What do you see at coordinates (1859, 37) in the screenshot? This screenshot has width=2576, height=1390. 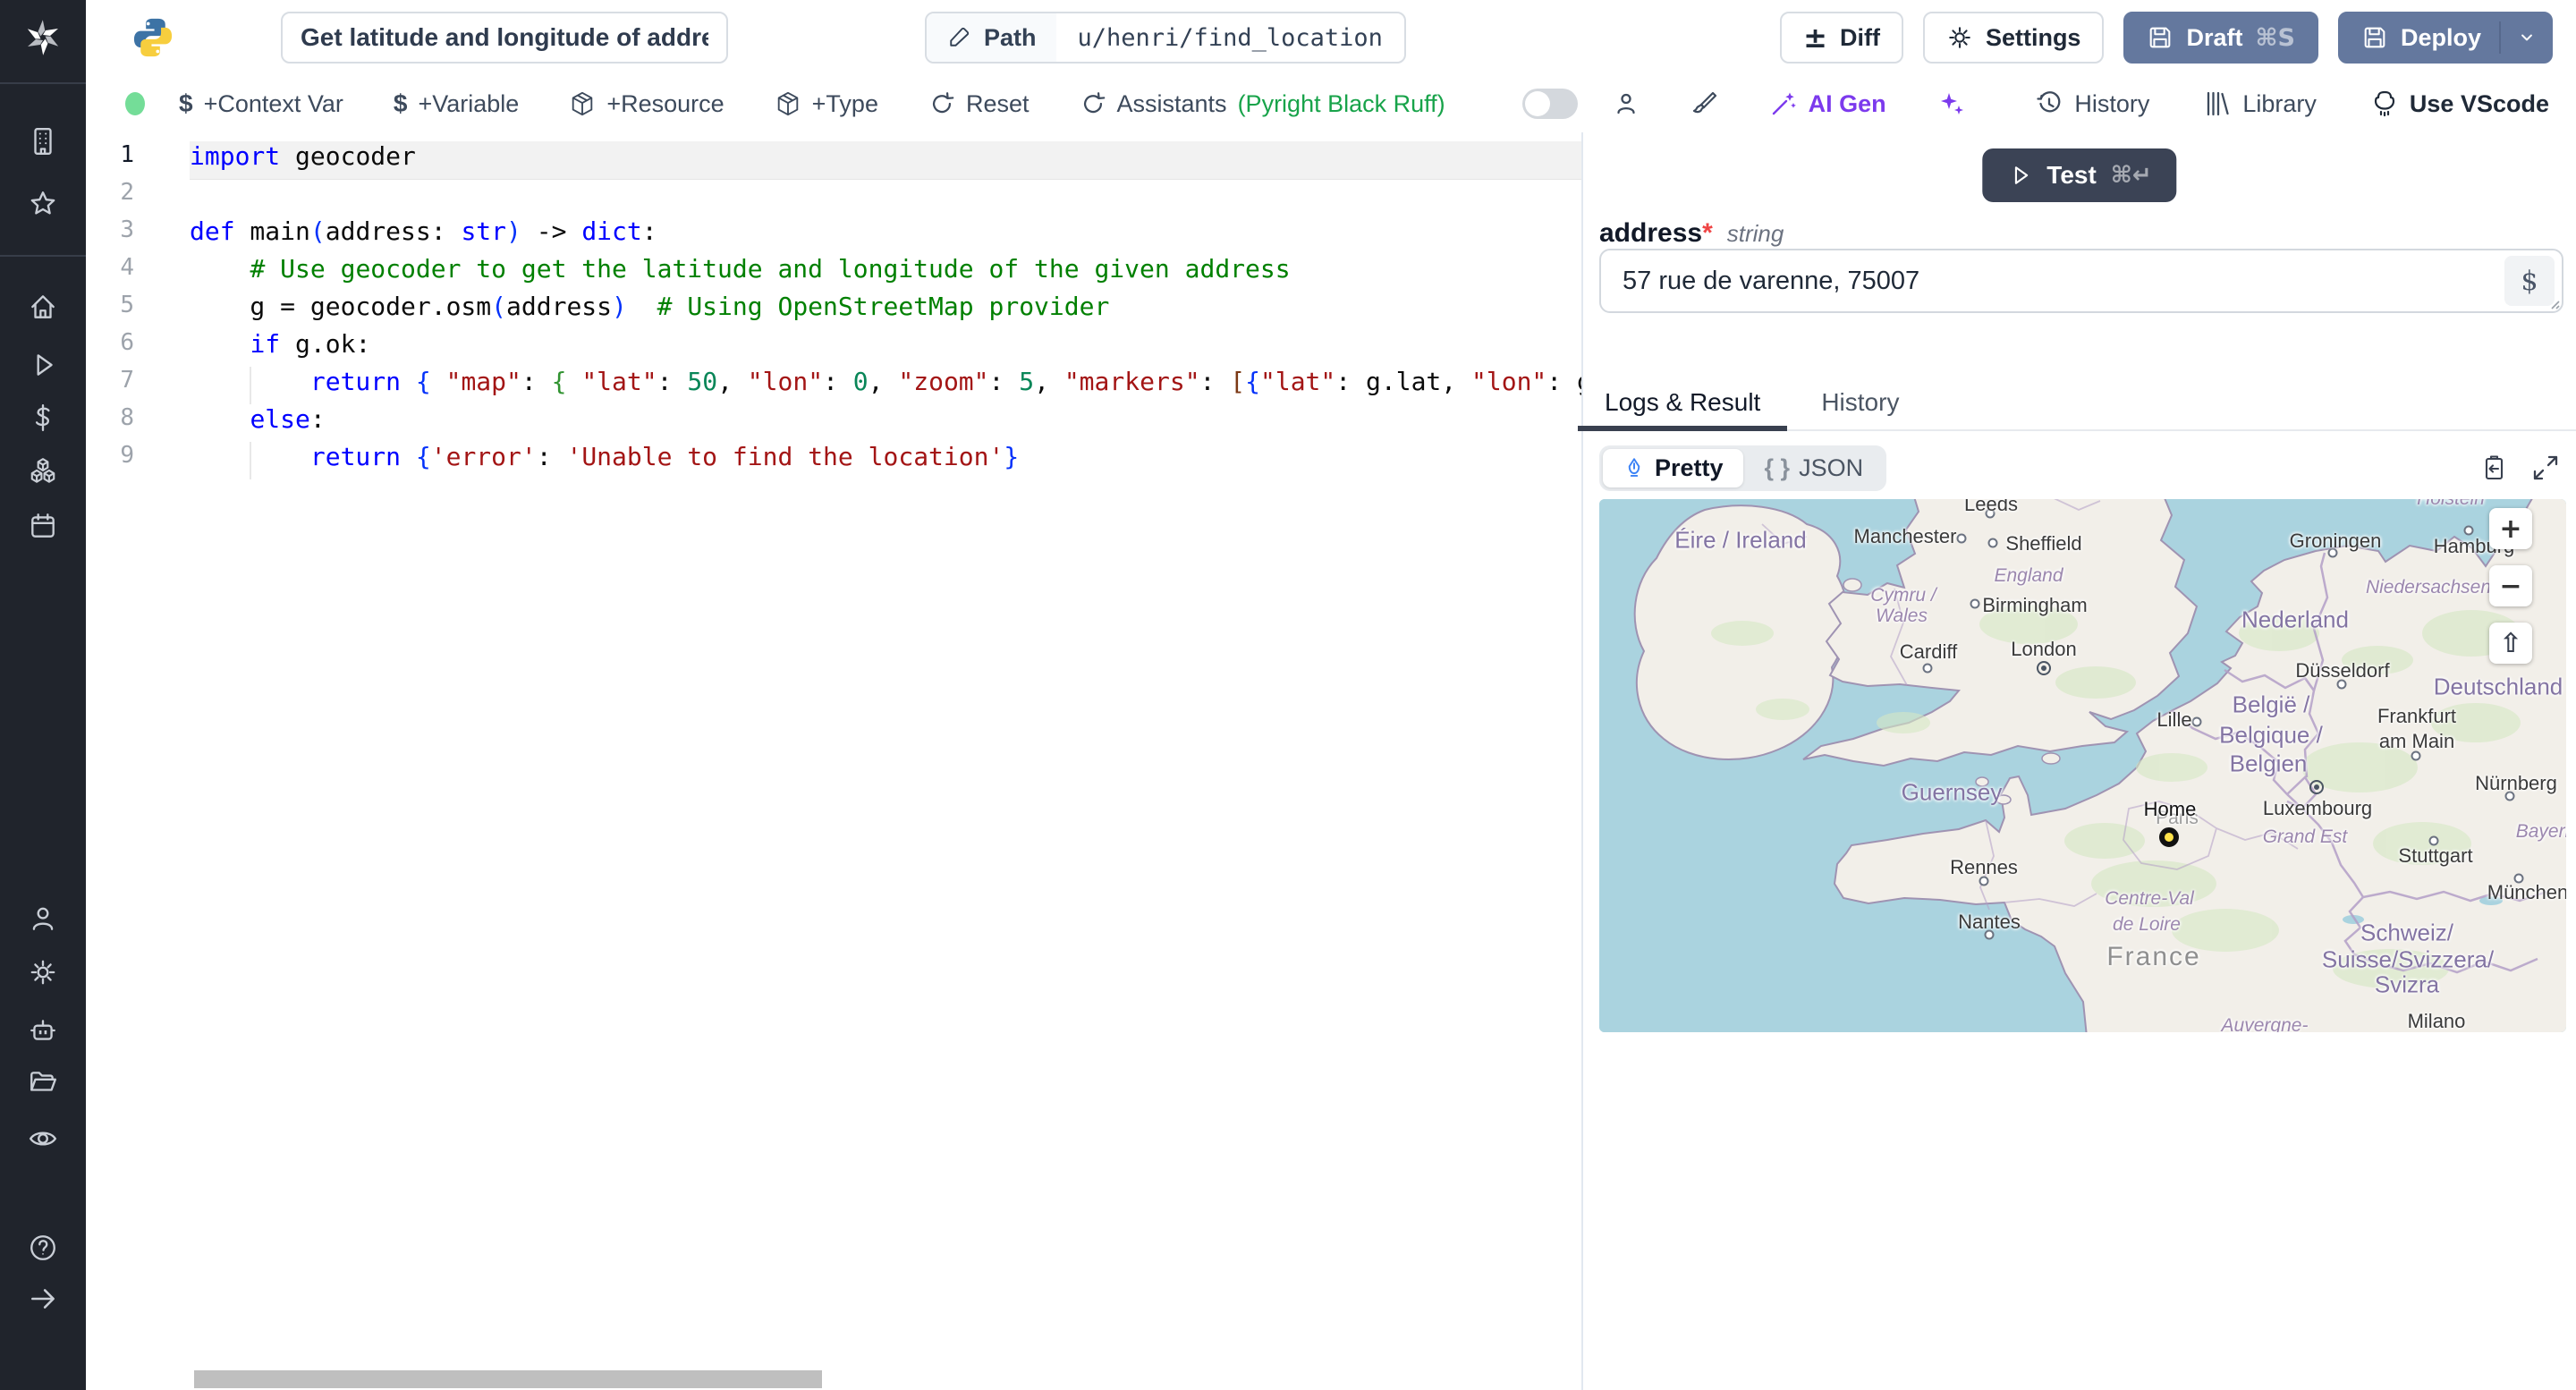 I see `diff-label: Diff` at bounding box center [1859, 37].